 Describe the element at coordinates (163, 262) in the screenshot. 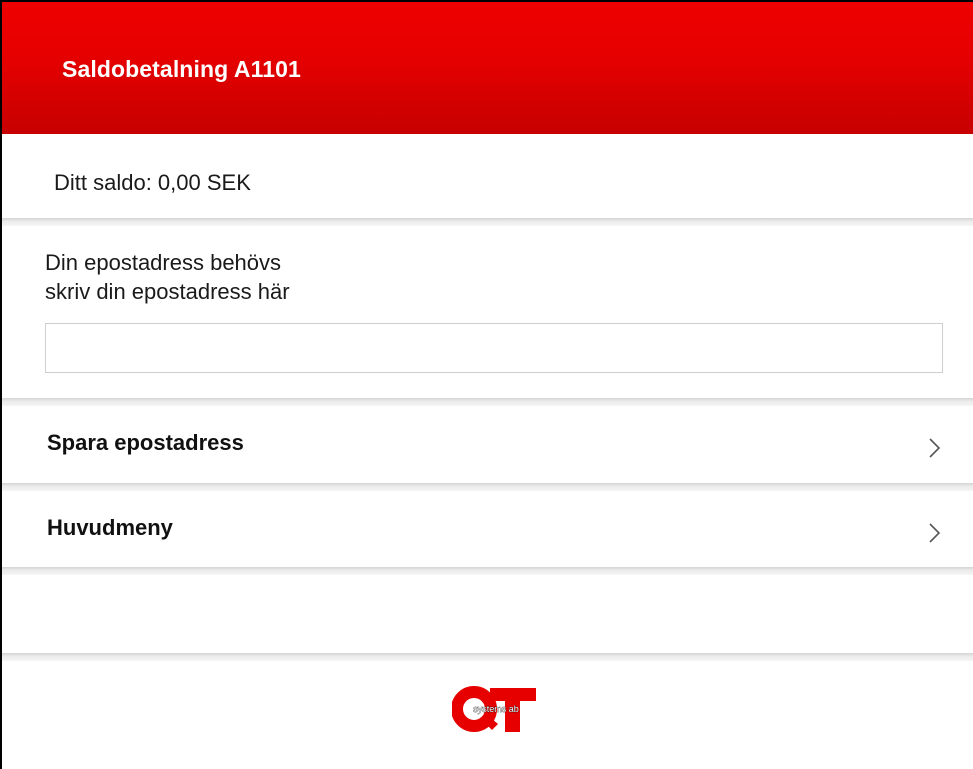

I see `email-label-line1: Din epostadress behövs` at that location.